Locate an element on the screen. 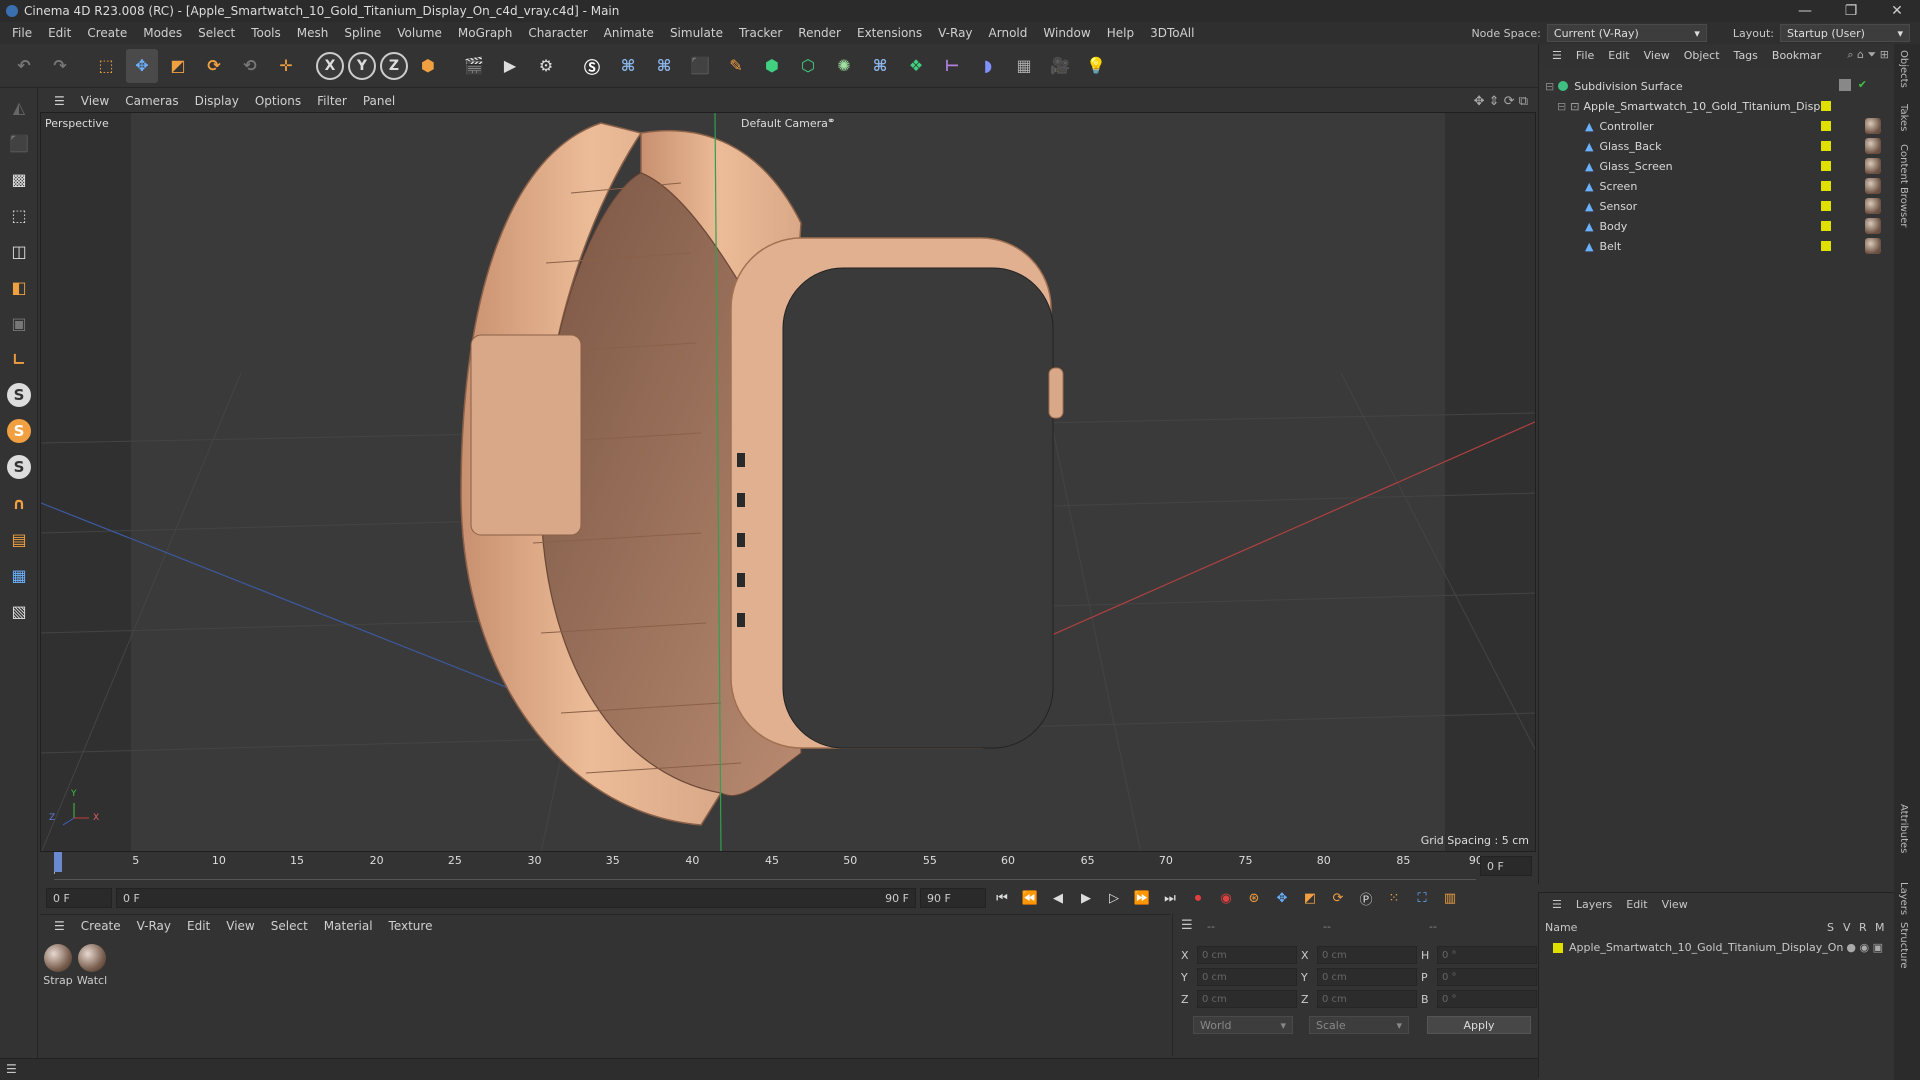 Image resolution: width=1920 pixels, height=1080 pixels. key-rotation-icon: ⟳ is located at coordinates (1338, 898).